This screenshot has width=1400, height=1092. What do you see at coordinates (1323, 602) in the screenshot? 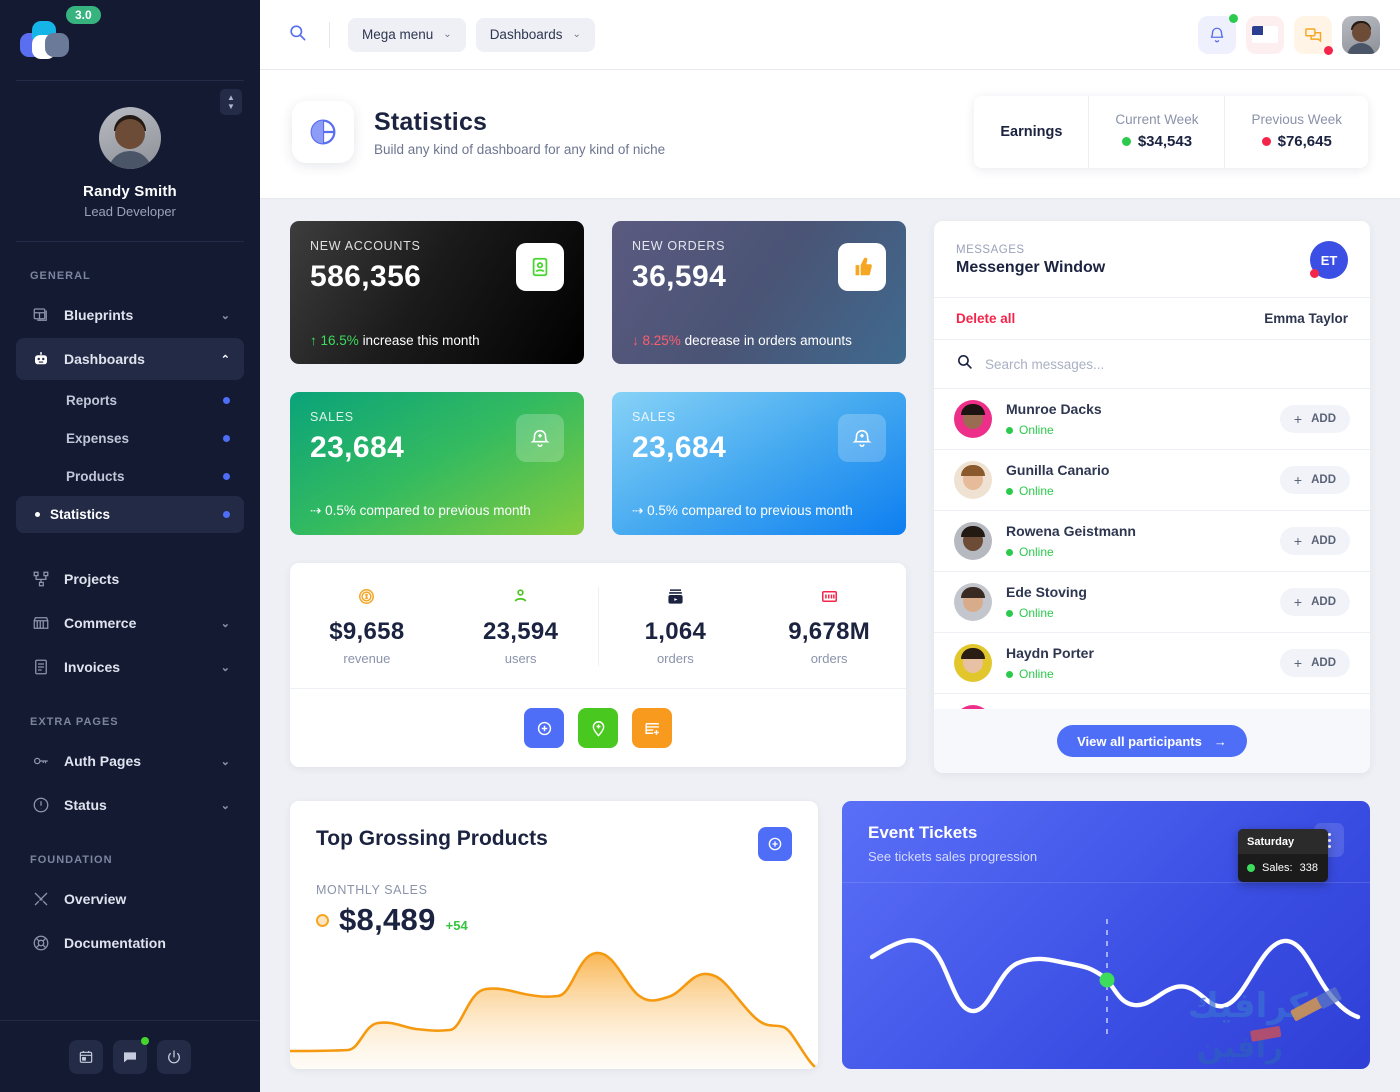
I see `add-label: ADD` at bounding box center [1323, 602].